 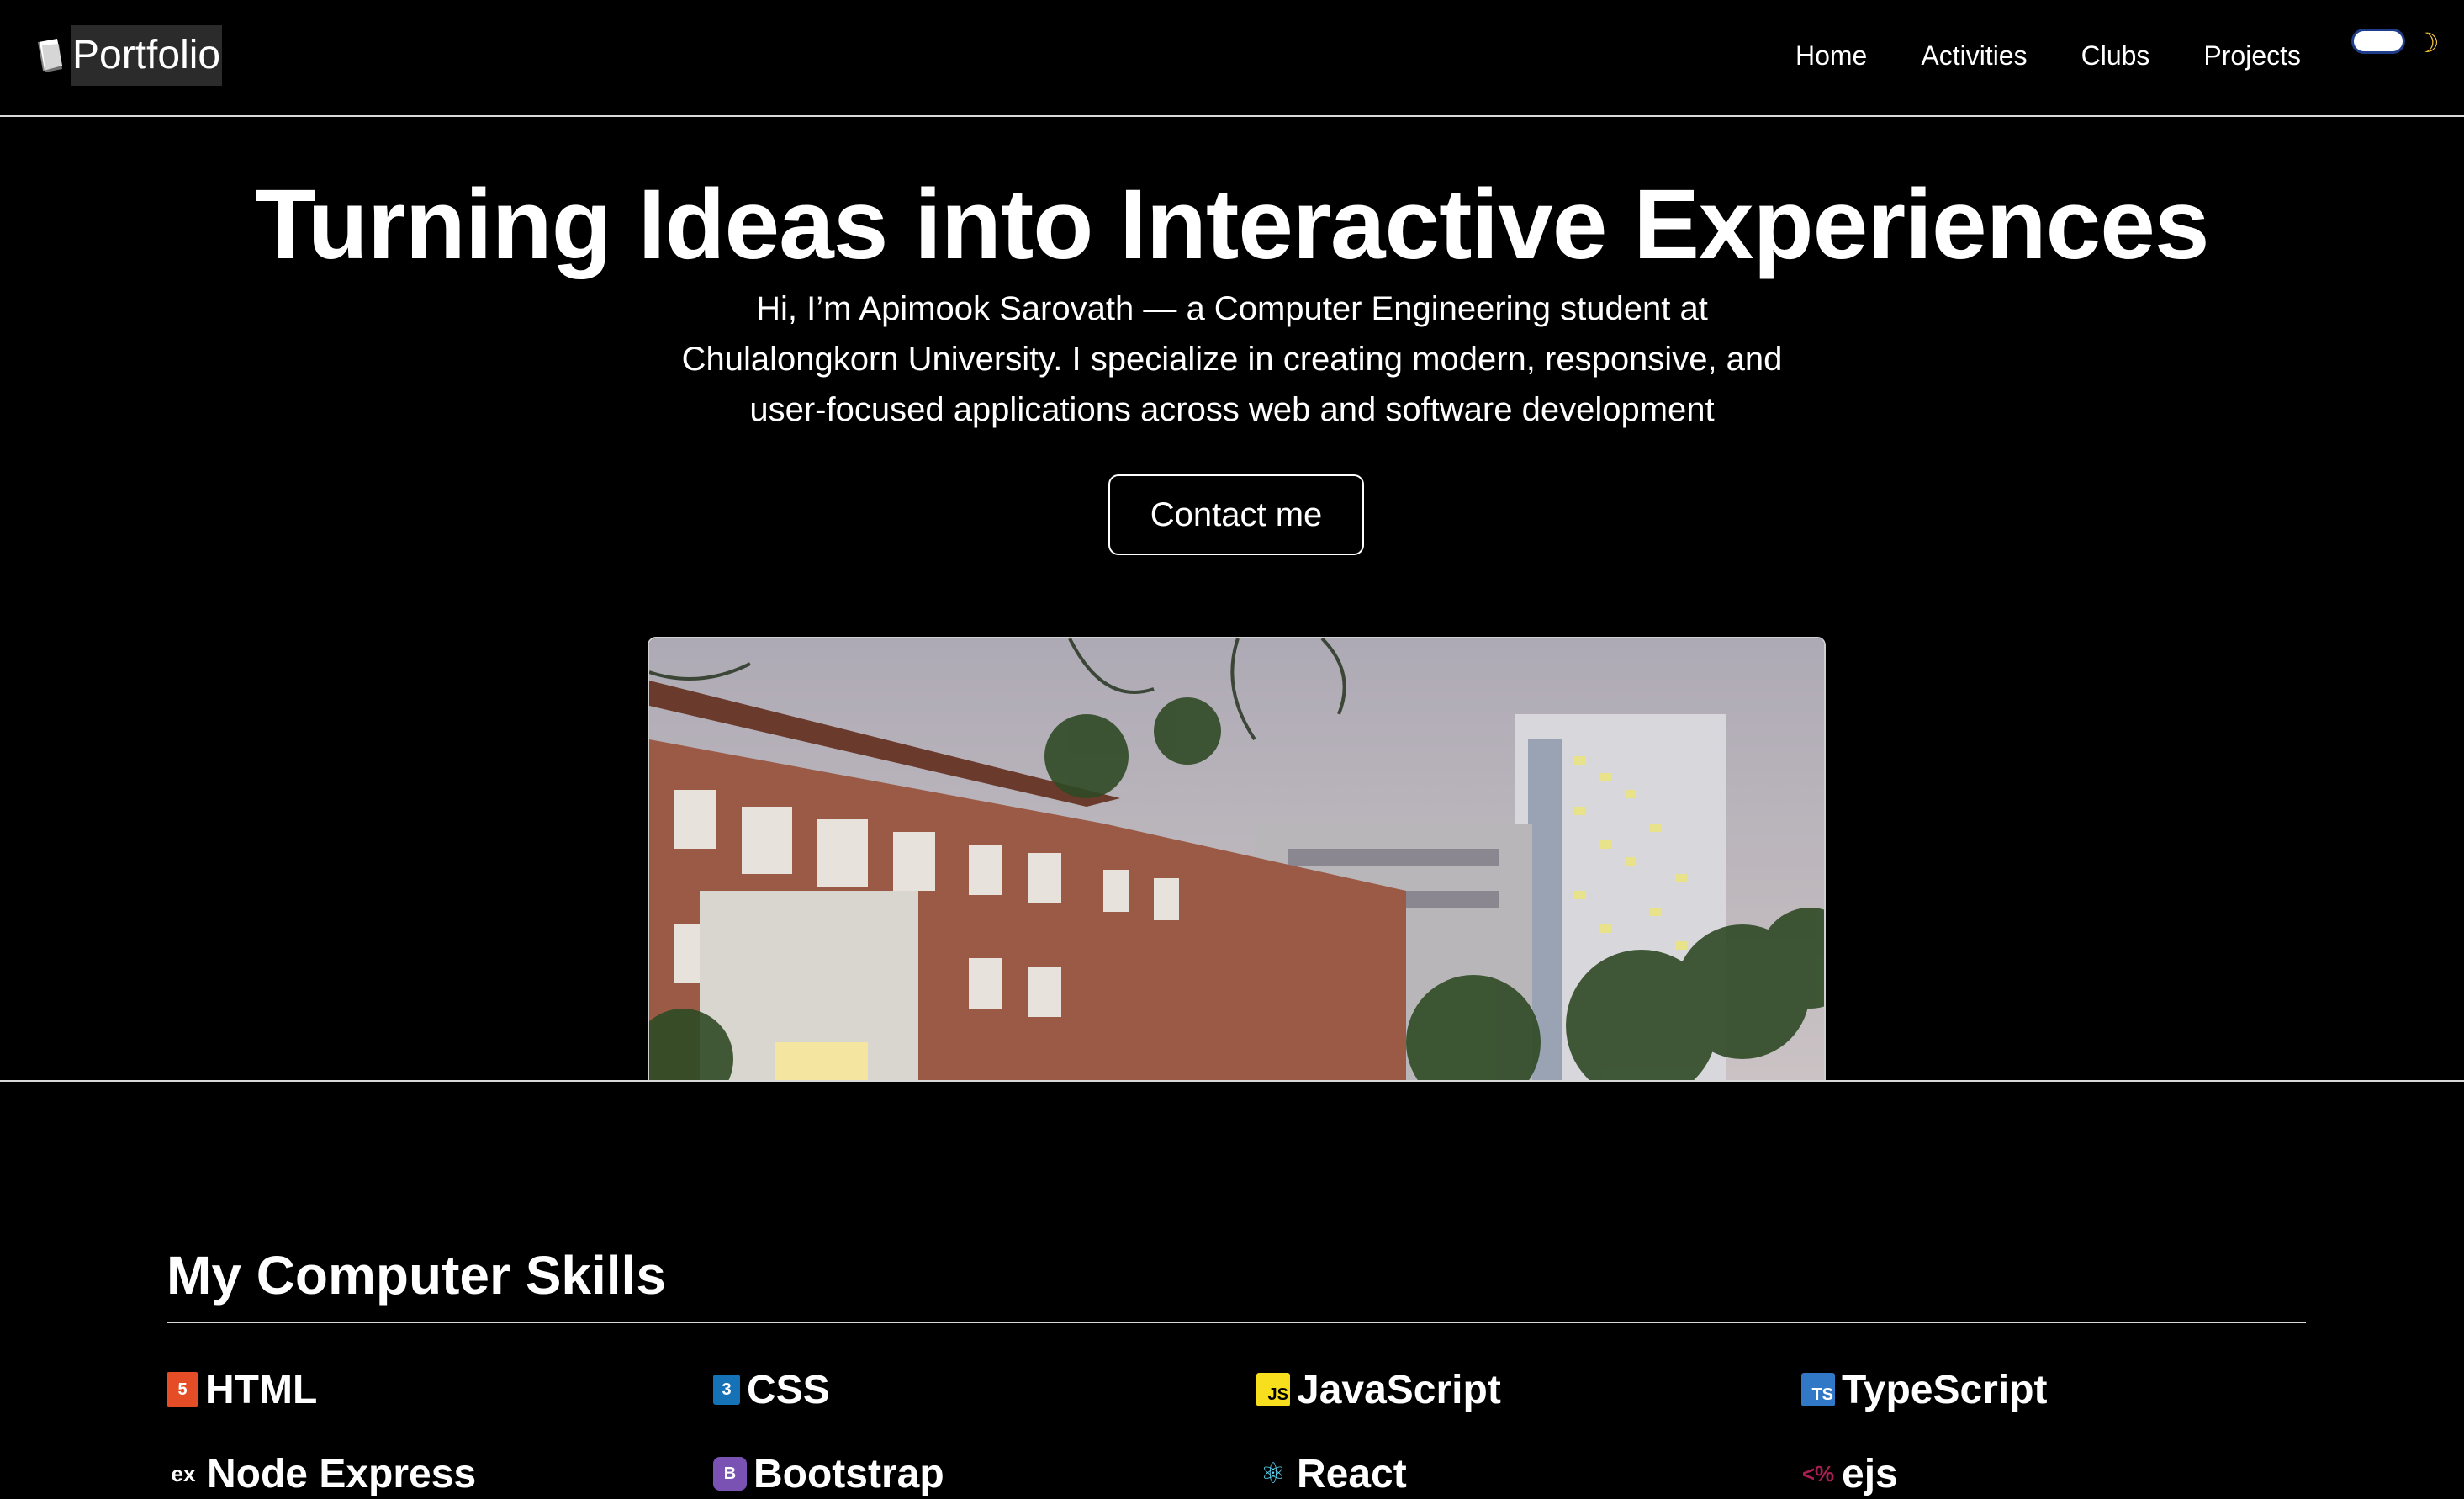 What do you see at coordinates (1818, 1389) in the screenshot?
I see `typescript-icon: TS` at bounding box center [1818, 1389].